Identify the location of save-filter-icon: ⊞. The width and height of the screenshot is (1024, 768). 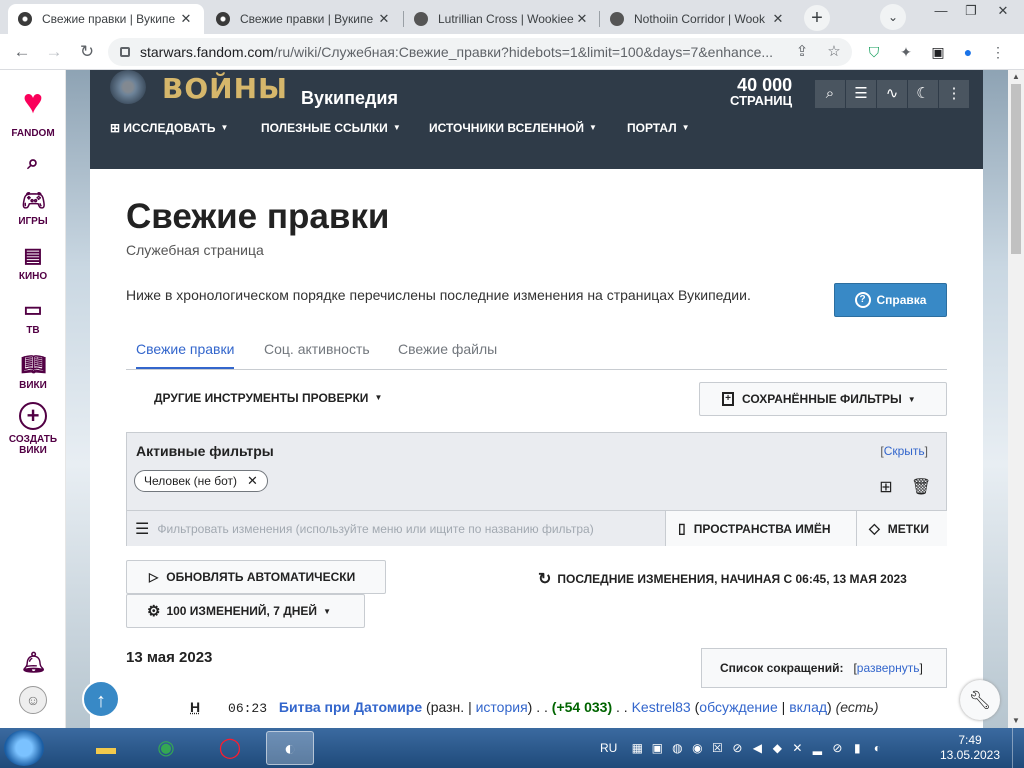
(886, 487).